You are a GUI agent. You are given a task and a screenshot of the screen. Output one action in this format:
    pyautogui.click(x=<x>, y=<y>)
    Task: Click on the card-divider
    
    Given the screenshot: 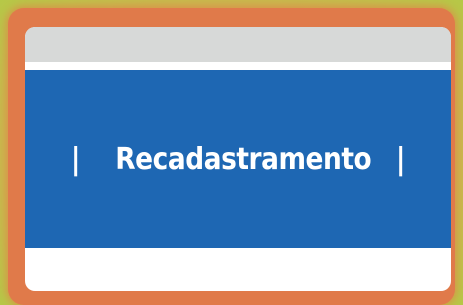 What is the action you would take?
    pyautogui.click(x=238, y=66)
    